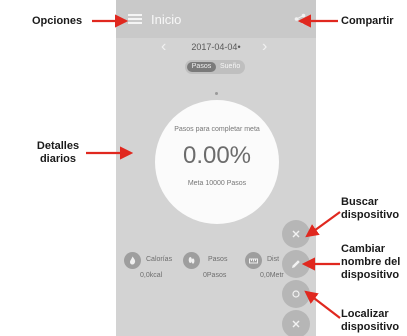  What do you see at coordinates (253, 260) in the screenshot?
I see `distance-icon` at bounding box center [253, 260].